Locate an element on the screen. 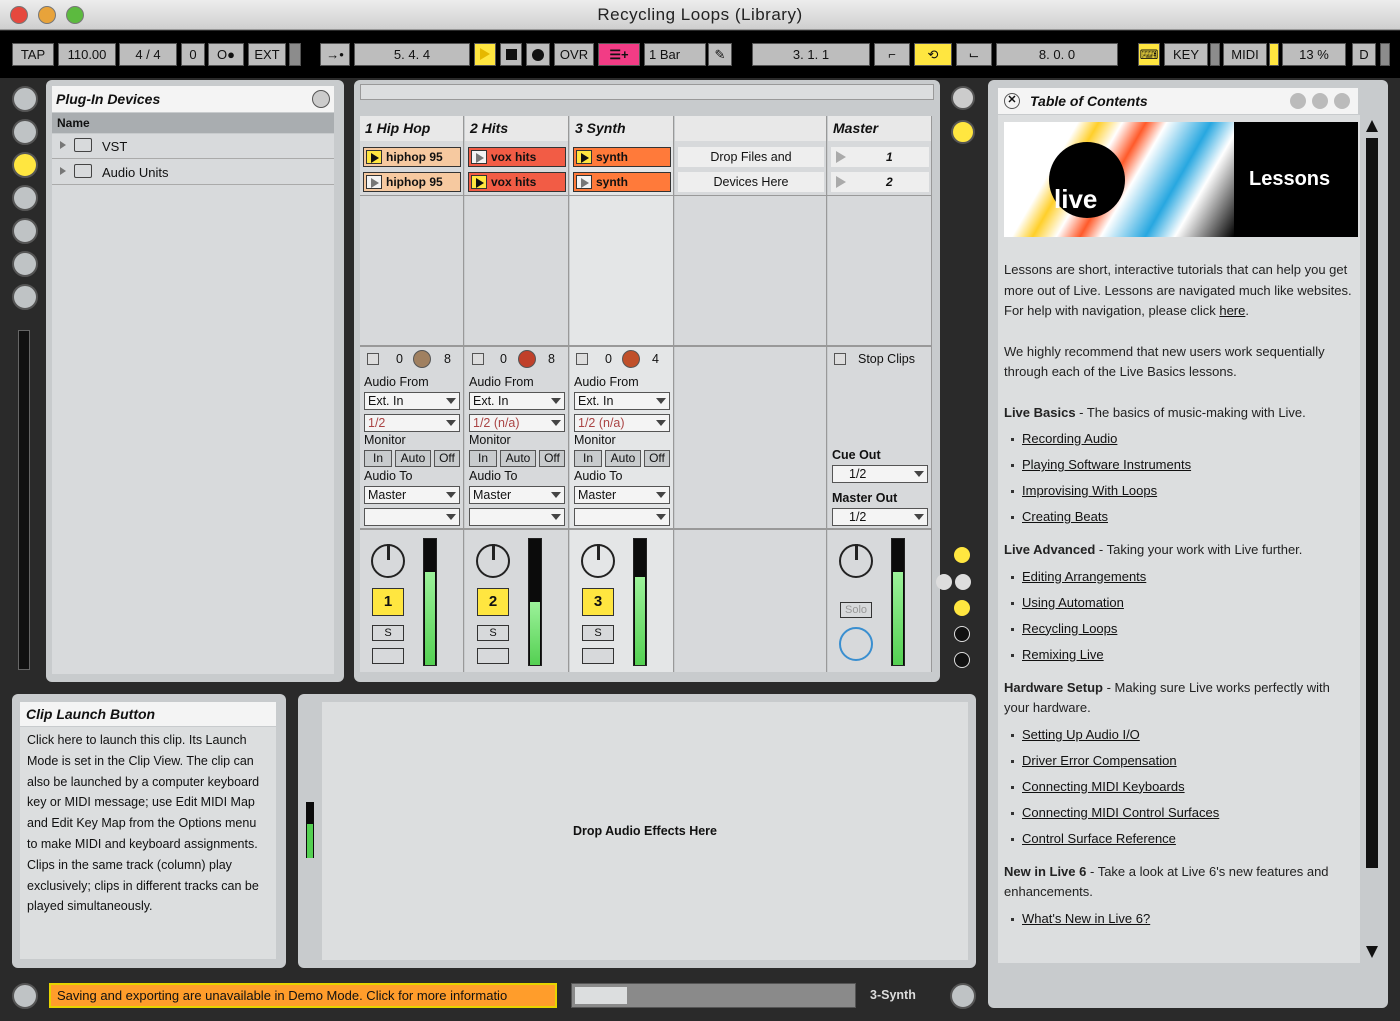 The image size is (1400, 1021). lesson-link-item: Using Automation is located at coordinates (1179, 603).